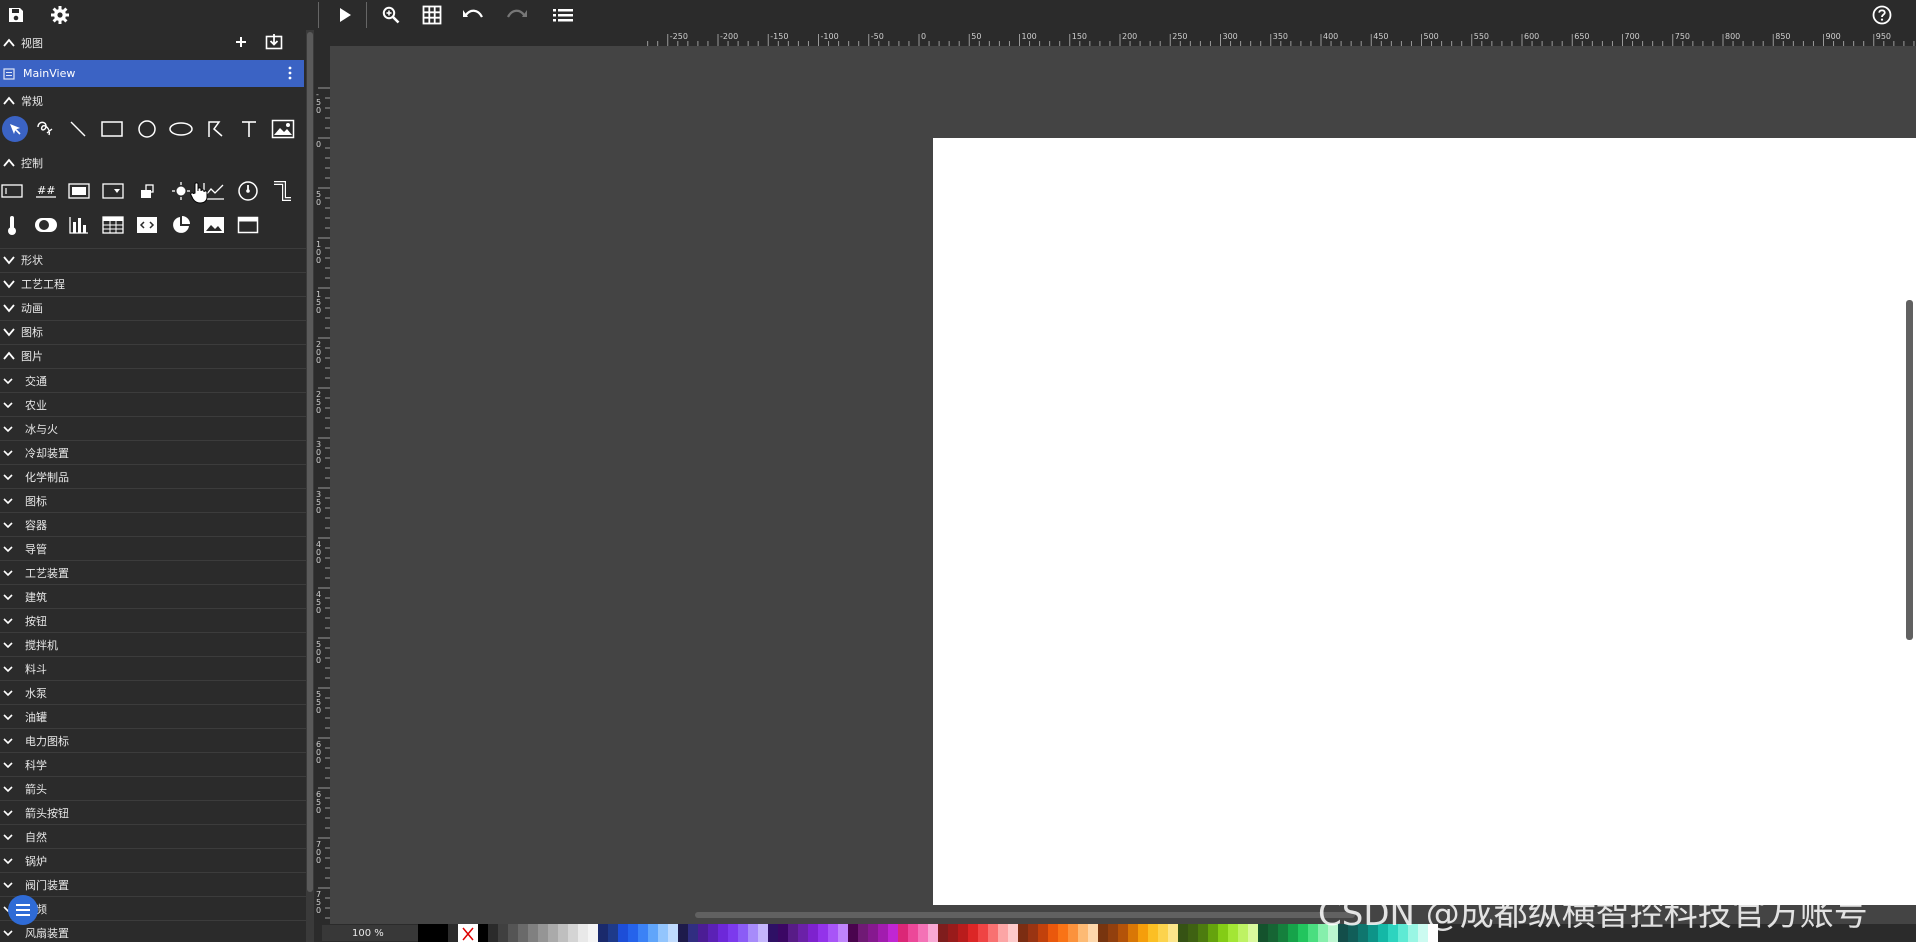  I want to click on category-item: 风扇装置, so click(153, 931).